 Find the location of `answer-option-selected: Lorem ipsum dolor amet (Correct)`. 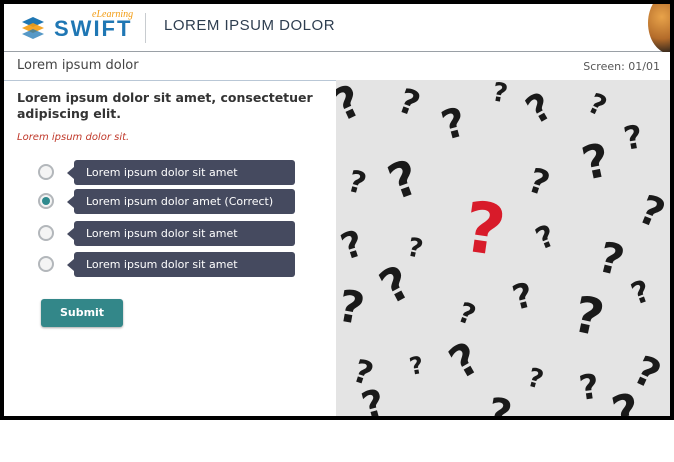

answer-option-selected: Lorem ipsum dolor amet (Correct) is located at coordinates (168, 202).